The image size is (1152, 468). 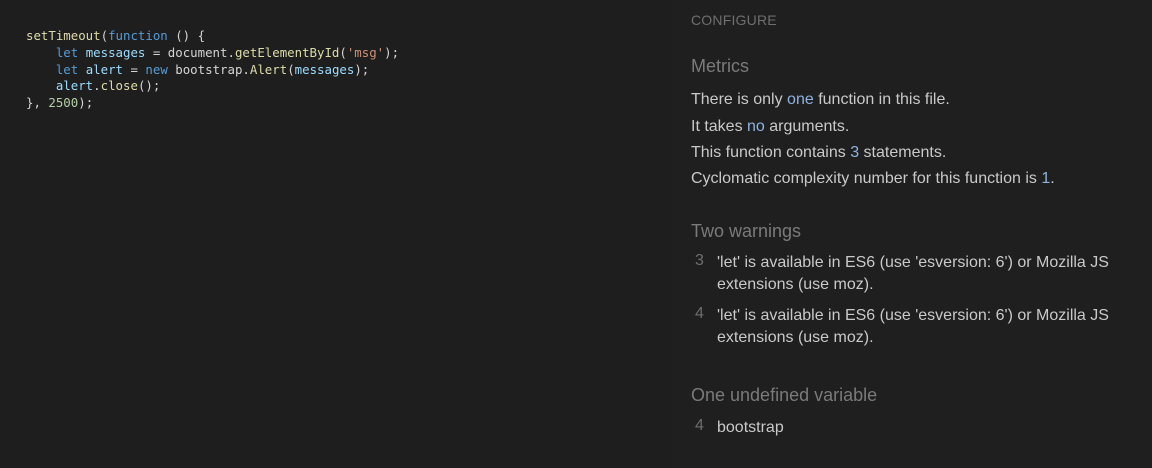 I want to click on metric-text: function in this file., so click(x=881, y=99).